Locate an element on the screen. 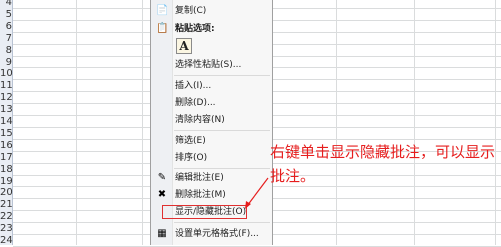  annotation-text: 右键单击显示隐藏批注，可以显示批注。 is located at coordinates (383, 164).